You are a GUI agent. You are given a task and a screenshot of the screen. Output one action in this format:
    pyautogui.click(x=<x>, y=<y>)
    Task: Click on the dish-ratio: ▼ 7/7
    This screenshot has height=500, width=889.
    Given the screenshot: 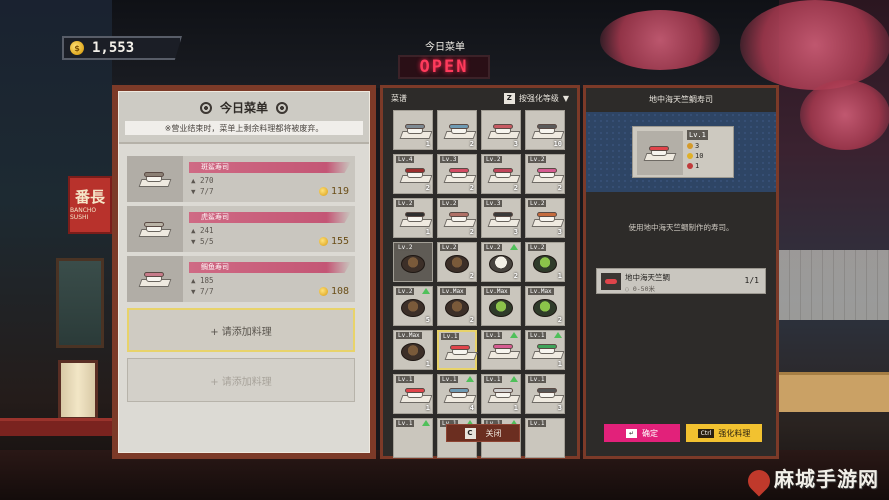 What is the action you would take?
    pyautogui.click(x=202, y=291)
    